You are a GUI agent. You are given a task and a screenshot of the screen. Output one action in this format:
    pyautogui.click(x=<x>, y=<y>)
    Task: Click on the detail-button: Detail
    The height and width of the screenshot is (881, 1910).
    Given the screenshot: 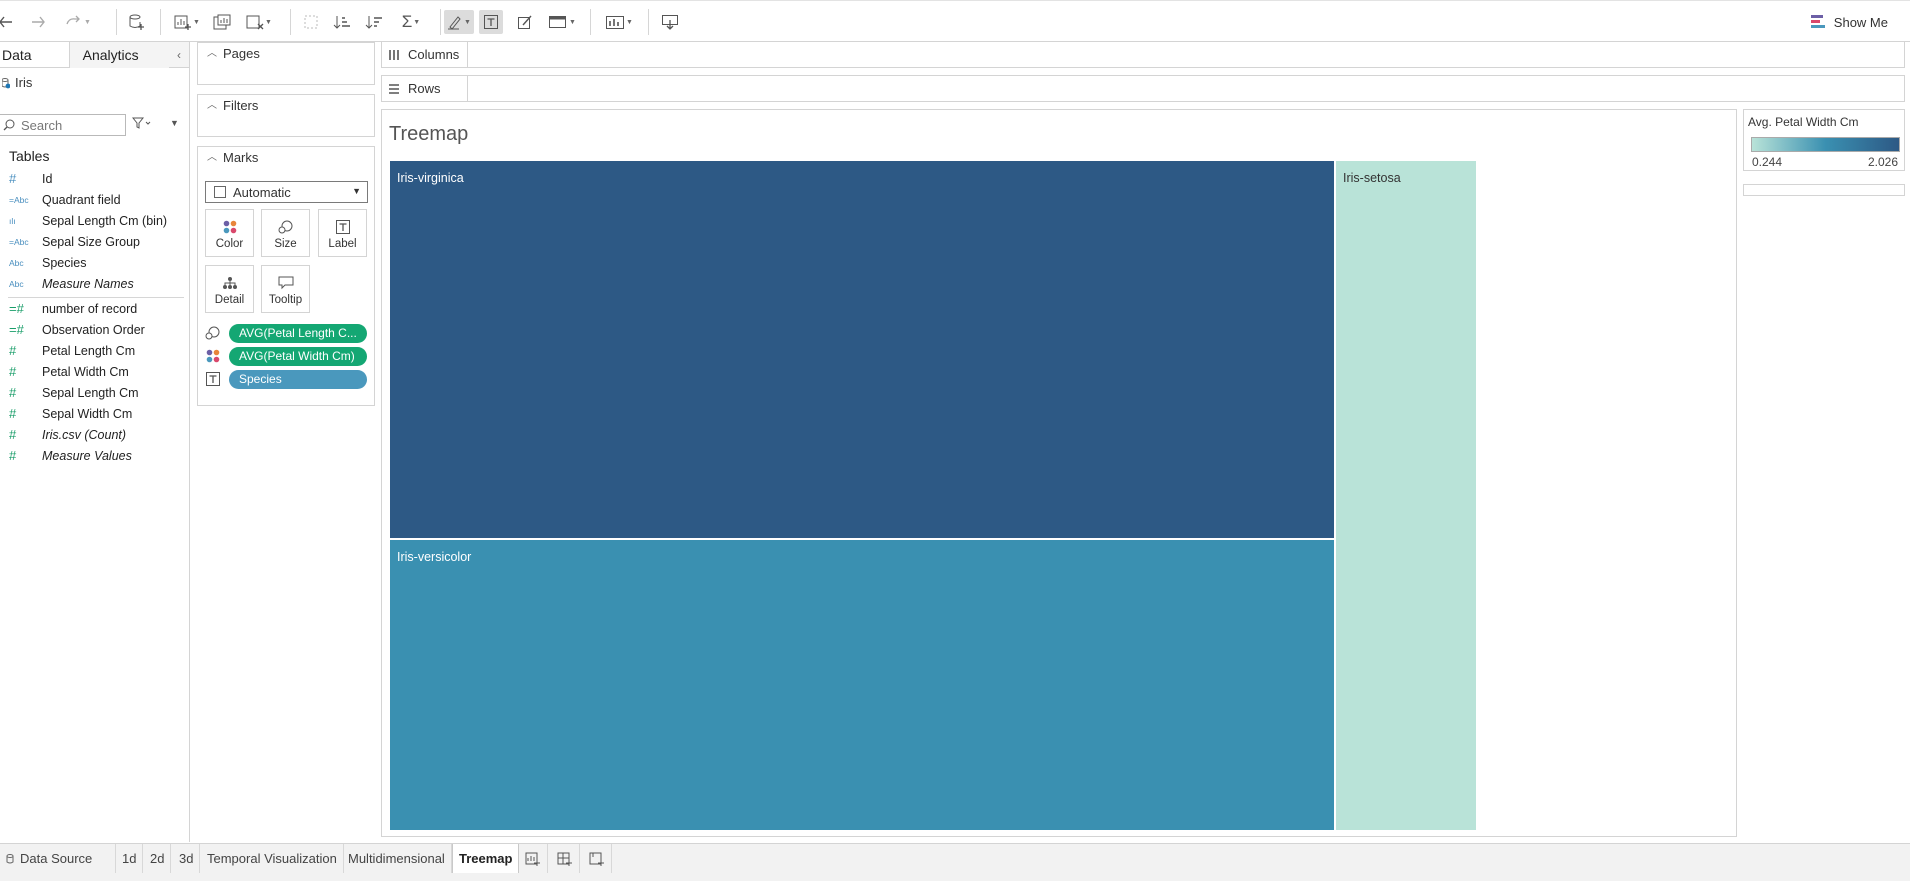 What is the action you would take?
    pyautogui.click(x=229, y=289)
    